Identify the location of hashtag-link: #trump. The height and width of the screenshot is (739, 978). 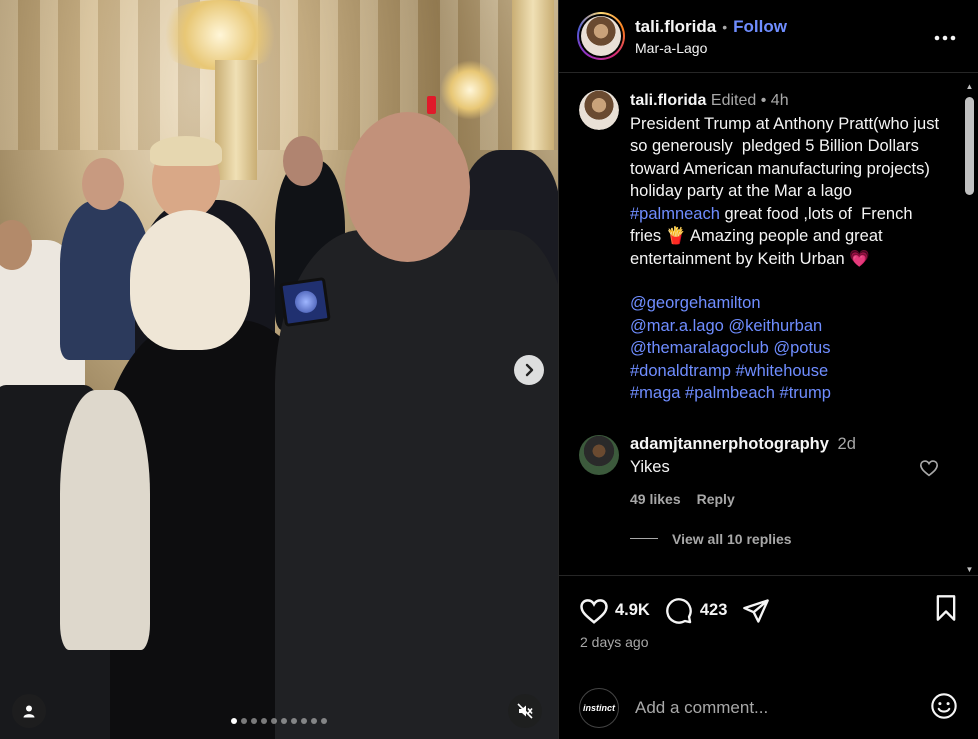
(805, 393).